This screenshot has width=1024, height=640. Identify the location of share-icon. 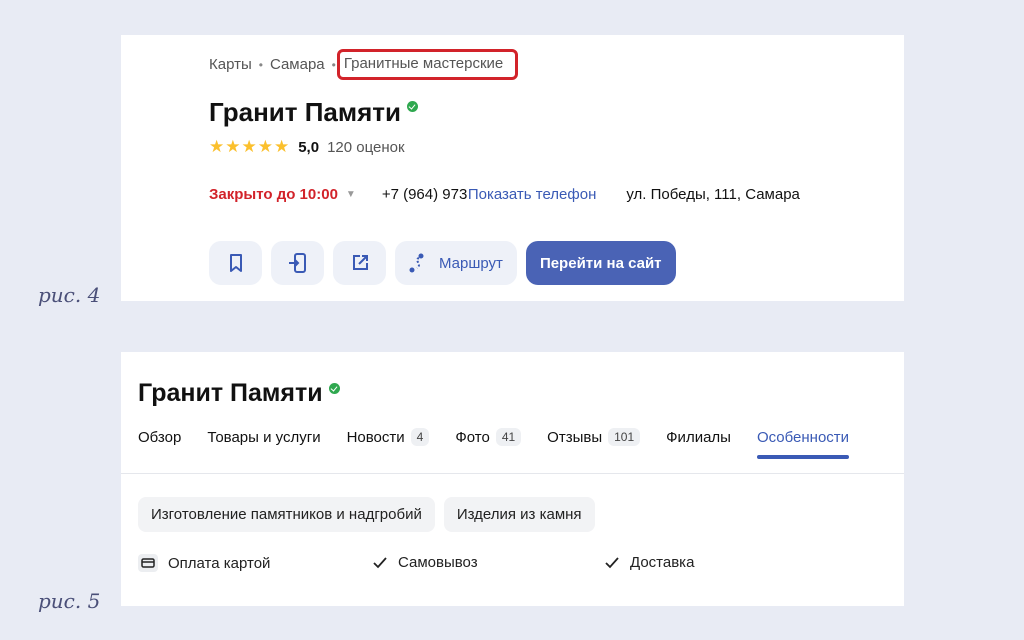
(360, 262).